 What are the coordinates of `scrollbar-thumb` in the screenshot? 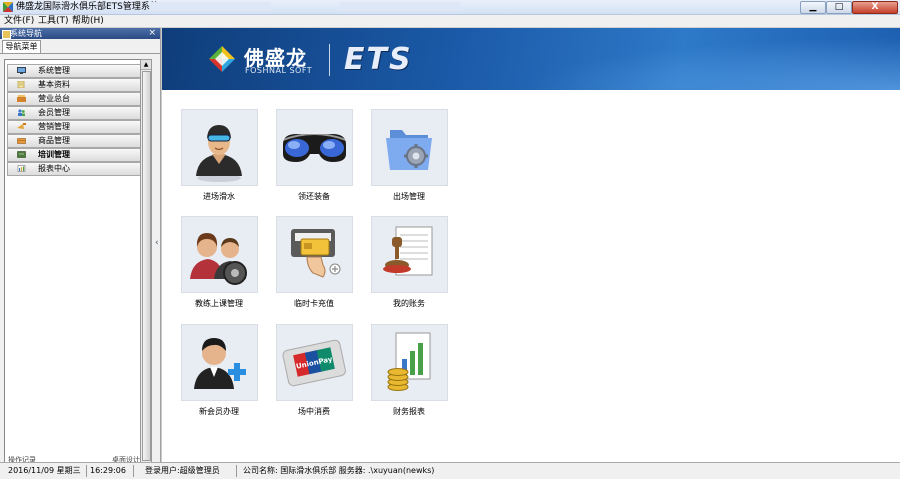 It's located at (146, 266).